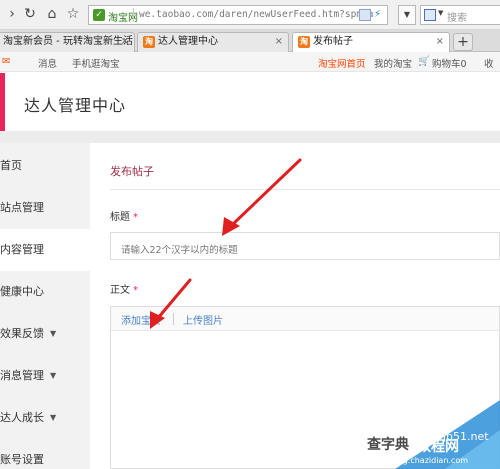 This screenshot has height=469, width=500. I want to click on grid-icon, so click(365, 15).